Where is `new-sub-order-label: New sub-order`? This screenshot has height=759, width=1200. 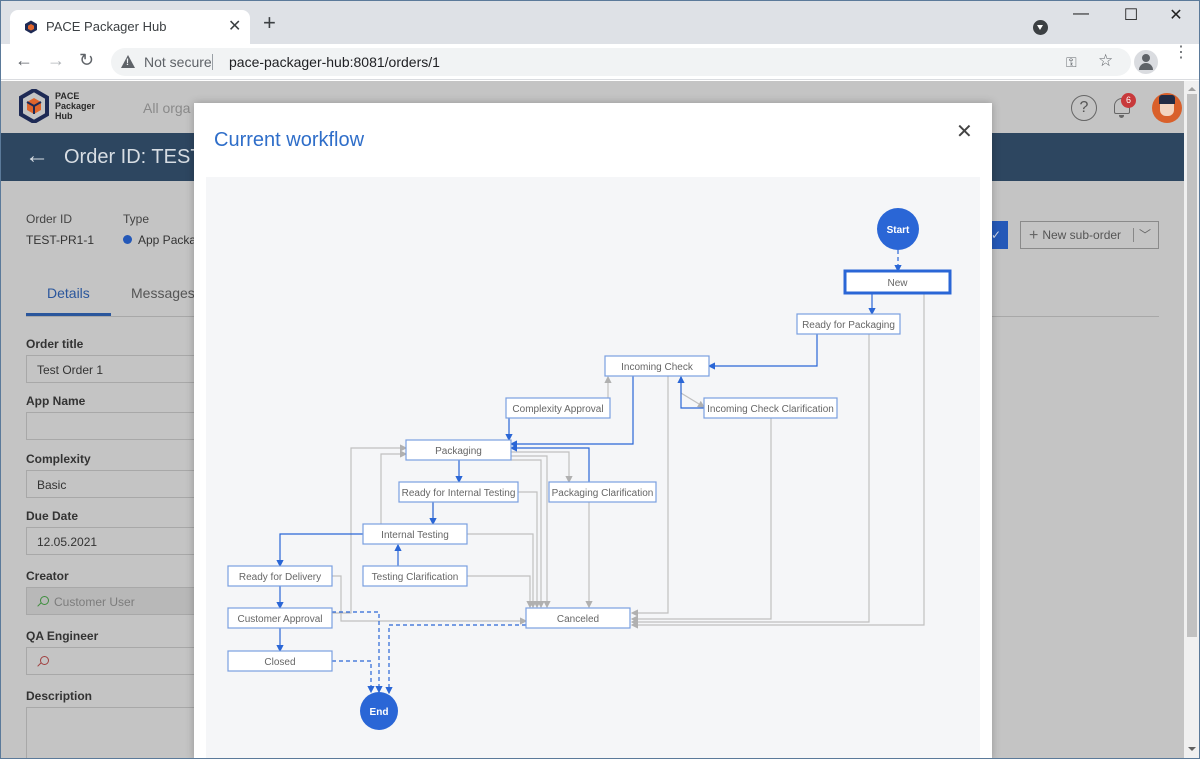 new-sub-order-label: New sub-order is located at coordinates (1082, 235).